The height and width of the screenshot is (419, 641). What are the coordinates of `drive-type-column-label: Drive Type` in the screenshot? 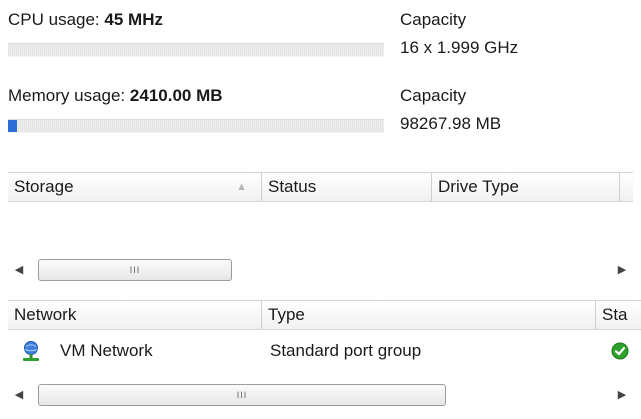 It's located at (478, 186).